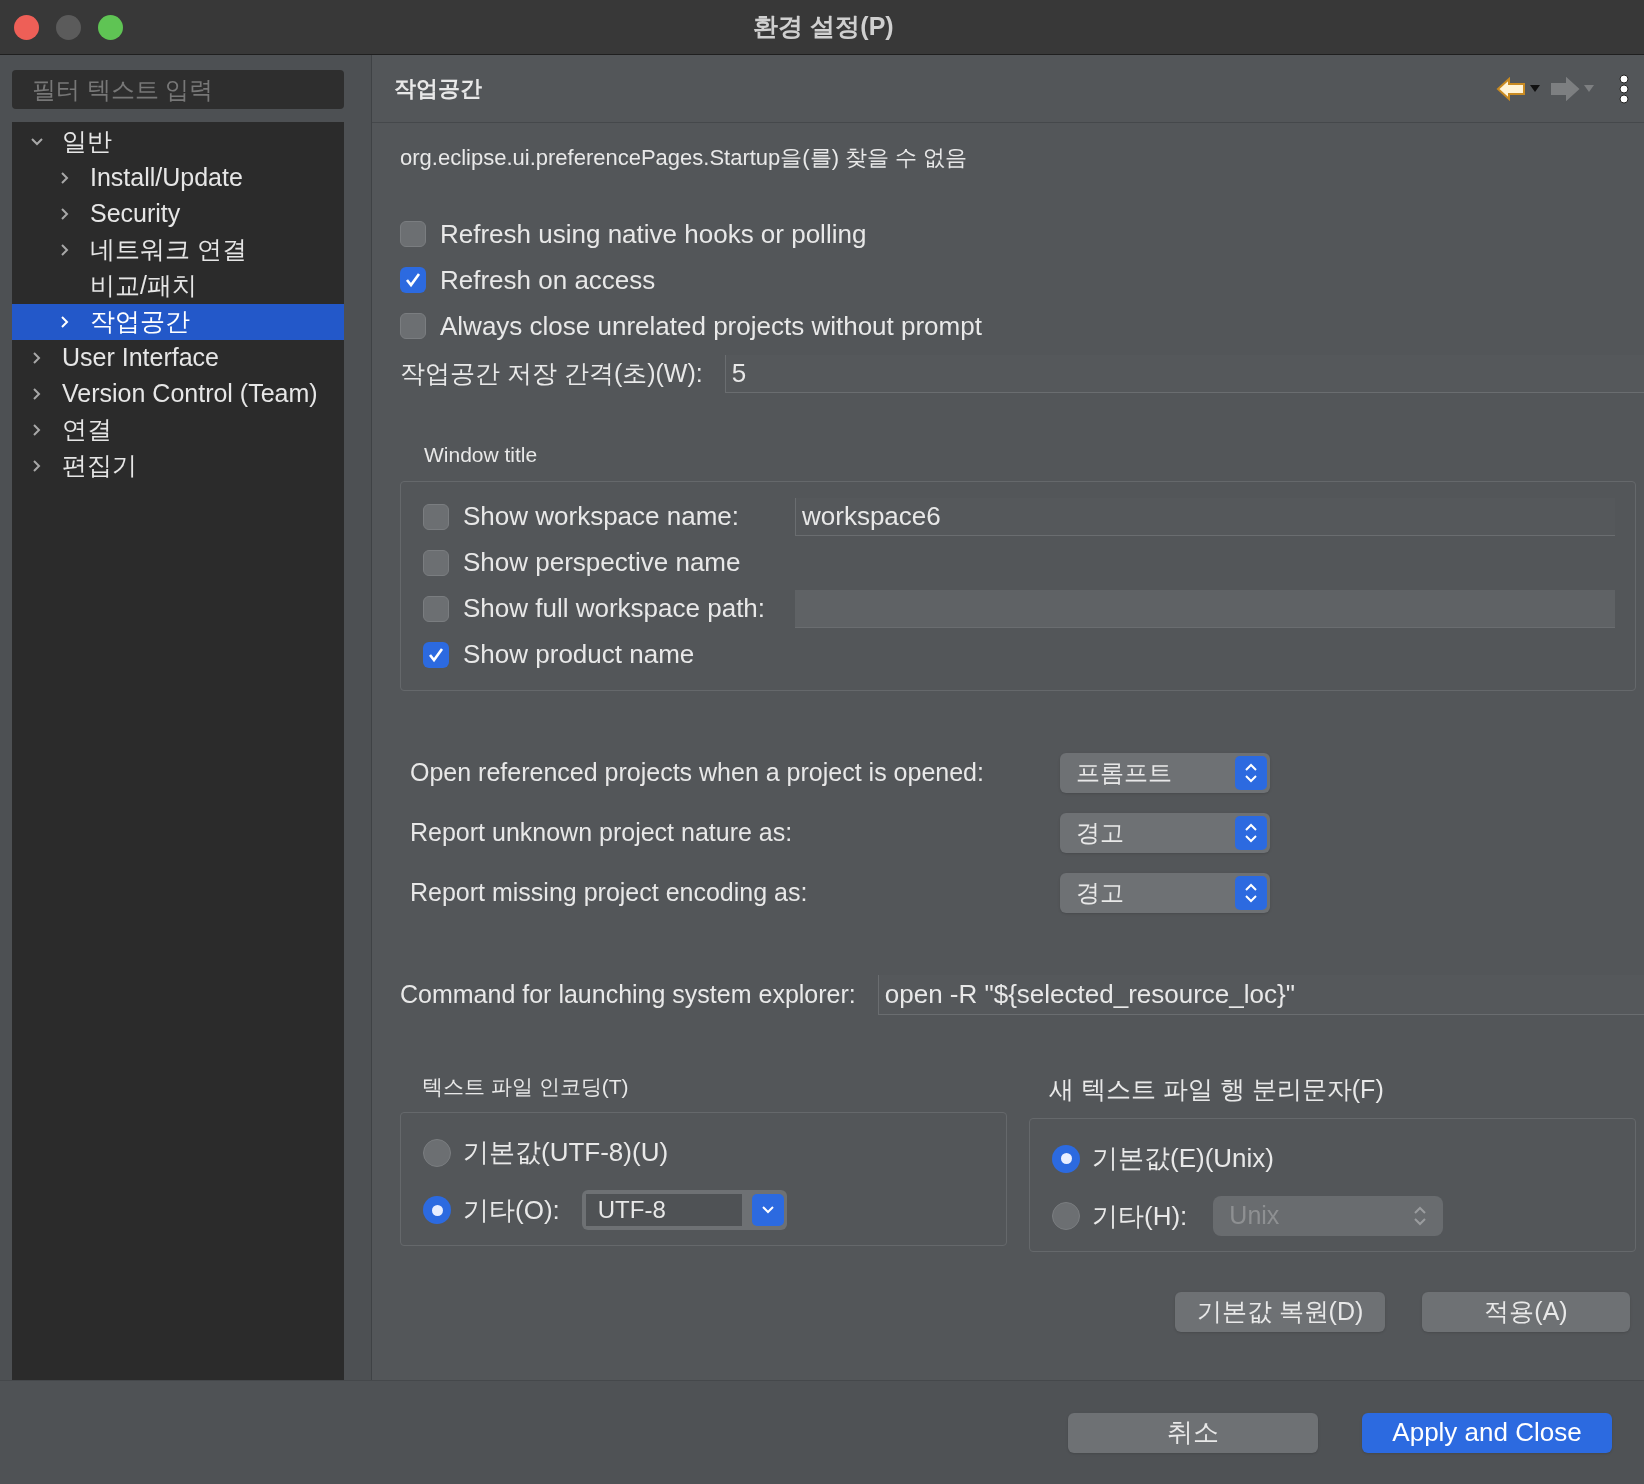 The image size is (1644, 1484). Describe the element at coordinates (1217, 1089) in the screenshot. I see `group-title: 새 텍스트 파일 행 분리문자(F)` at that location.